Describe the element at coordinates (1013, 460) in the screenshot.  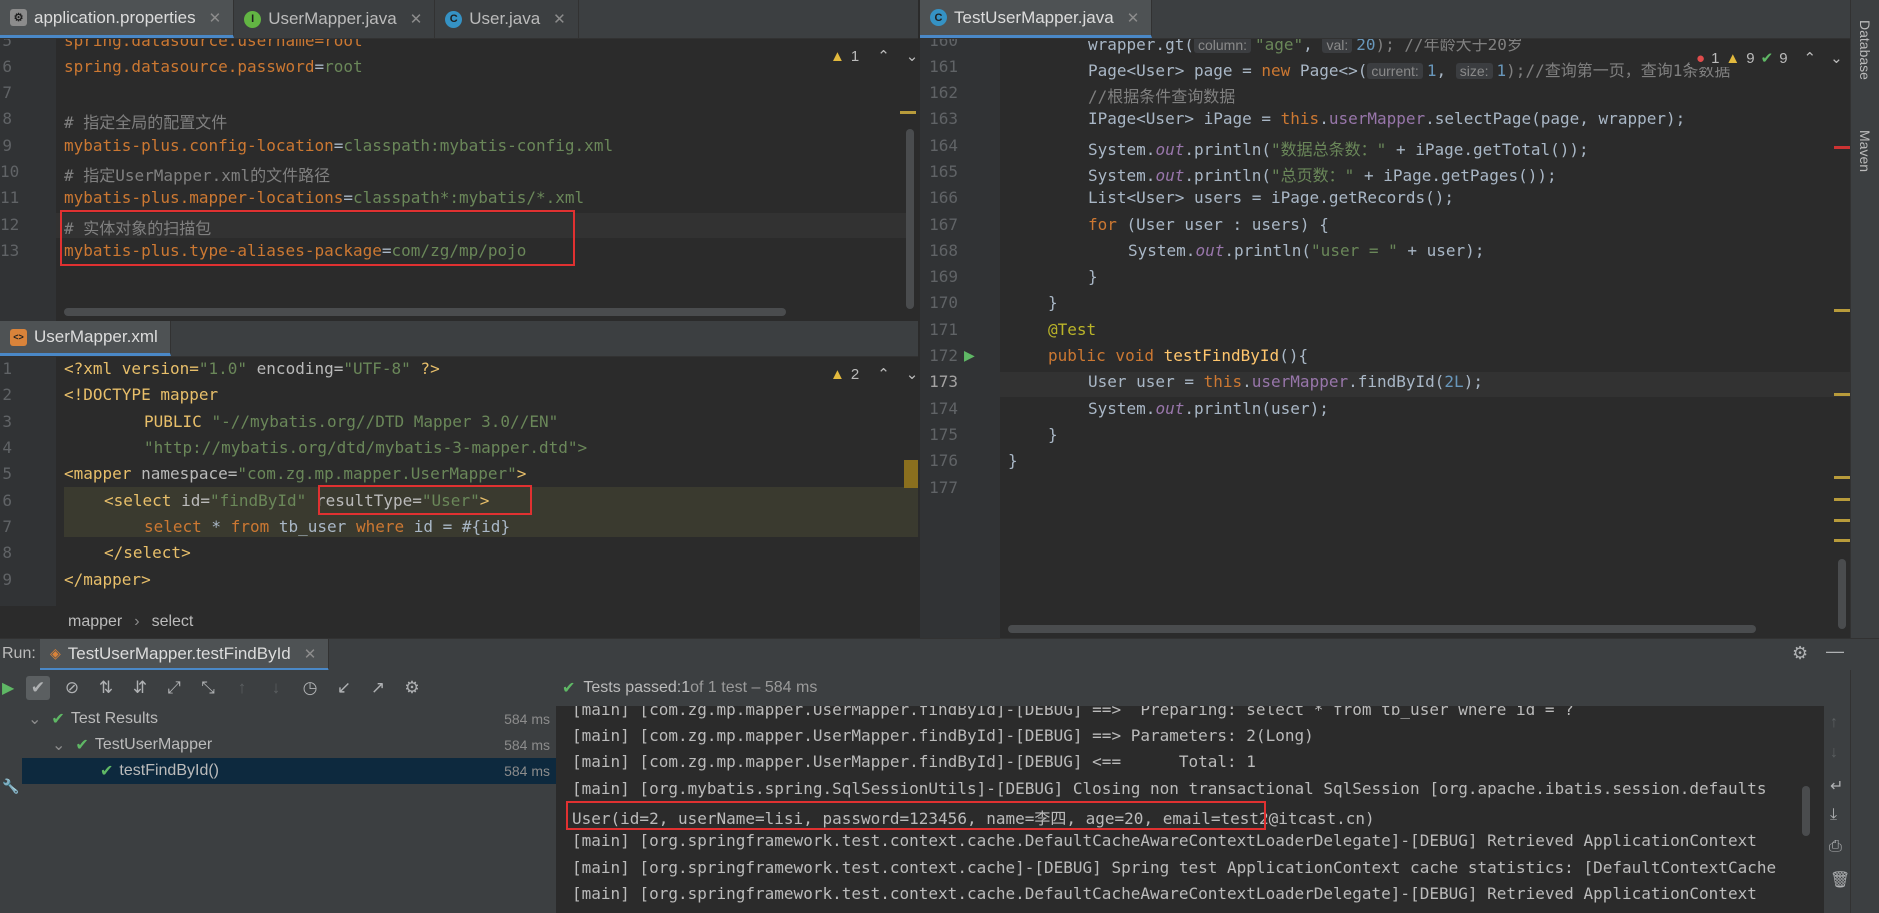
I see `code-line: }` at that location.